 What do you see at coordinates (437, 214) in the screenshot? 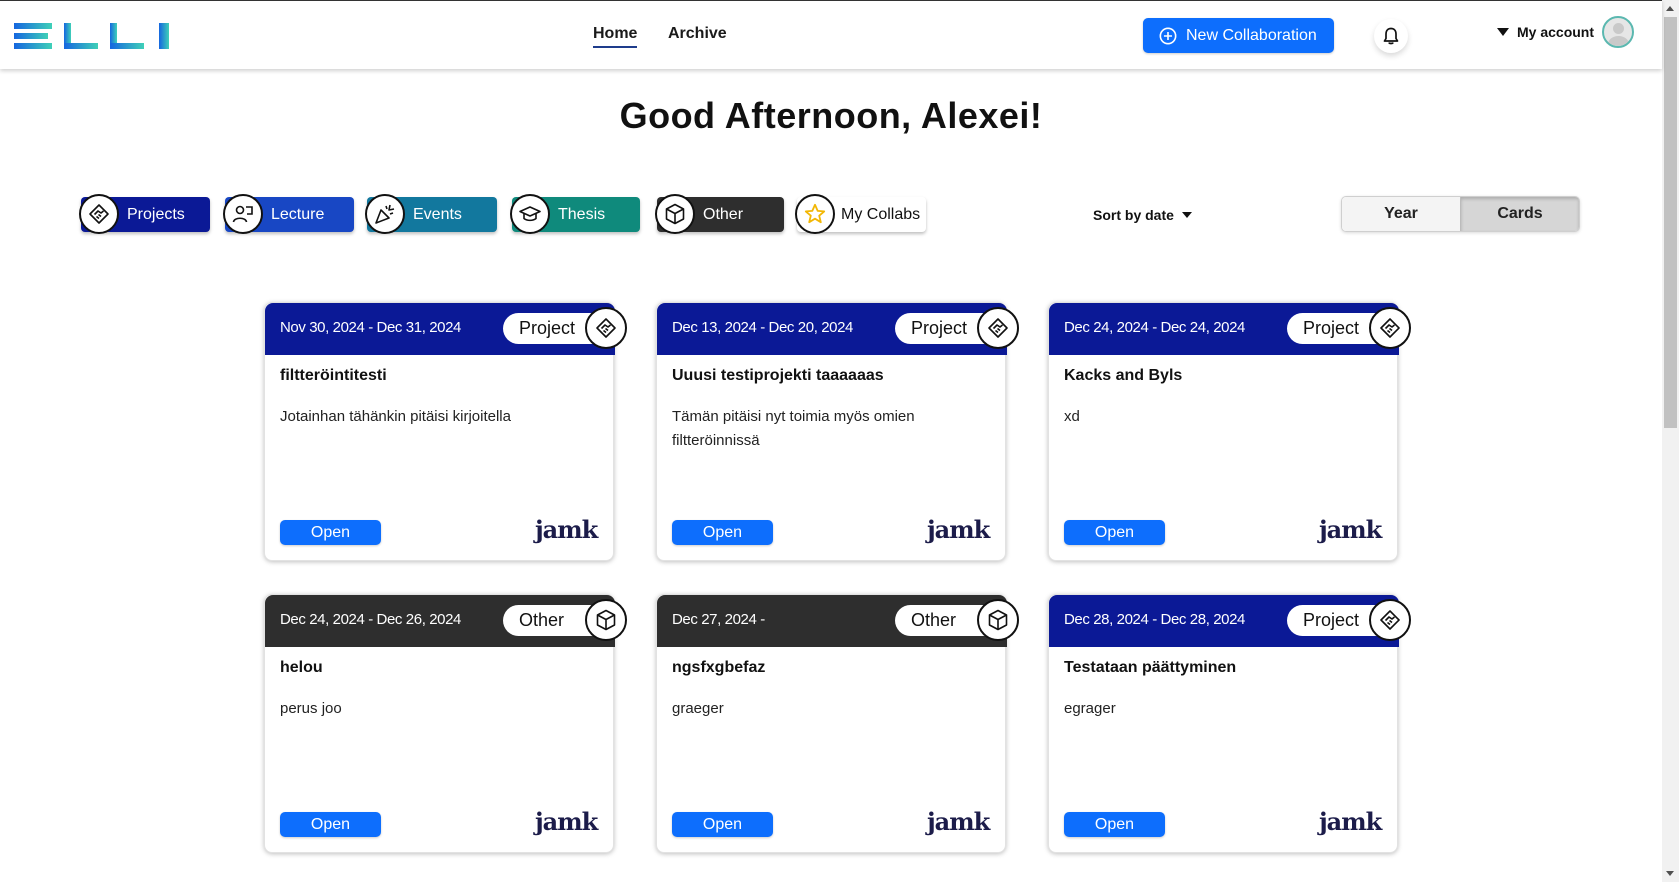
I see `filter-events-label: Events` at bounding box center [437, 214].